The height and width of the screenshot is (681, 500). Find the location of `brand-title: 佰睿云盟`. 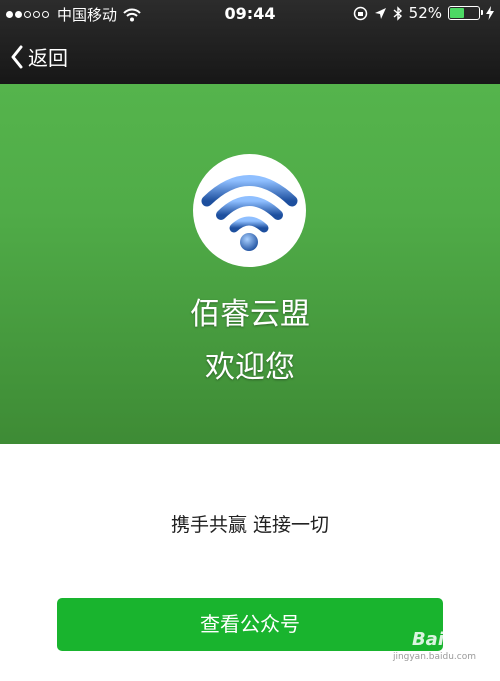

brand-title: 佰睿云盟 is located at coordinates (250, 314).